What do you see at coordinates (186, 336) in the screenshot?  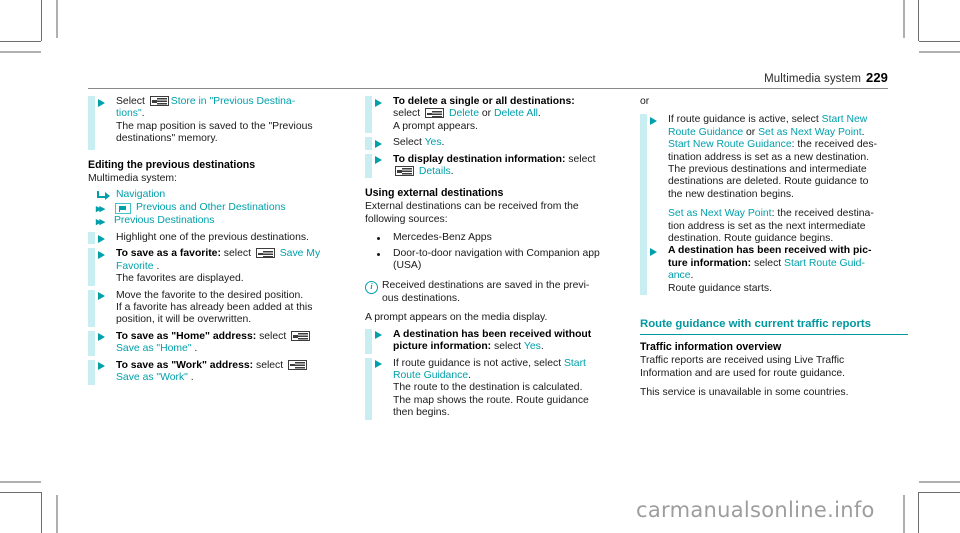 I see `step-home-bold: To save as "Home" address:` at bounding box center [186, 336].